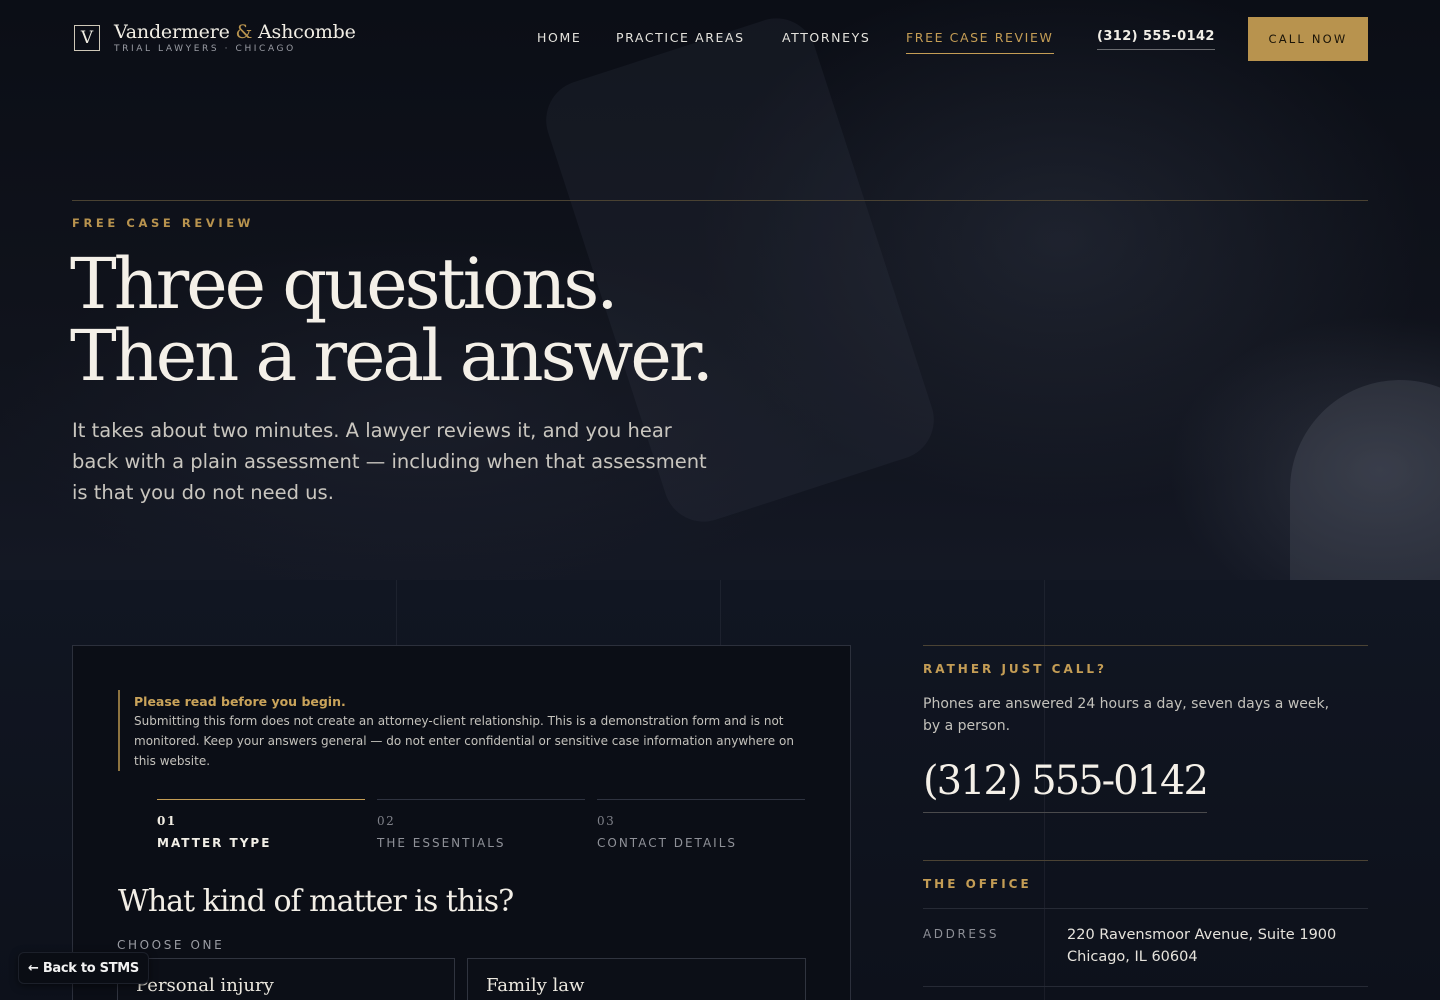 Image resolution: width=1440 pixels, height=1000 pixels. What do you see at coordinates (1066, 785) in the screenshot?
I see `sidebar-phone-link: (312) 555-0142` at bounding box center [1066, 785].